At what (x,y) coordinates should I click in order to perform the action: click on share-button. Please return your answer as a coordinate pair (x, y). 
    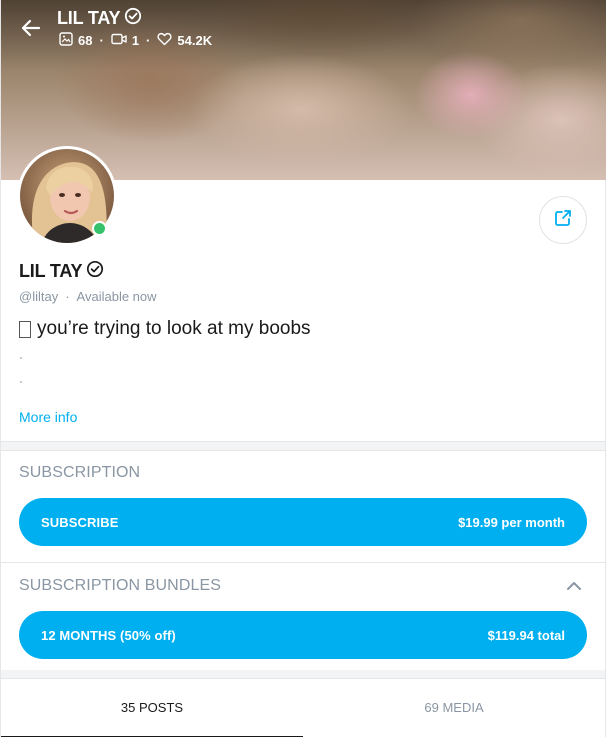
    Looking at the image, I should click on (563, 220).